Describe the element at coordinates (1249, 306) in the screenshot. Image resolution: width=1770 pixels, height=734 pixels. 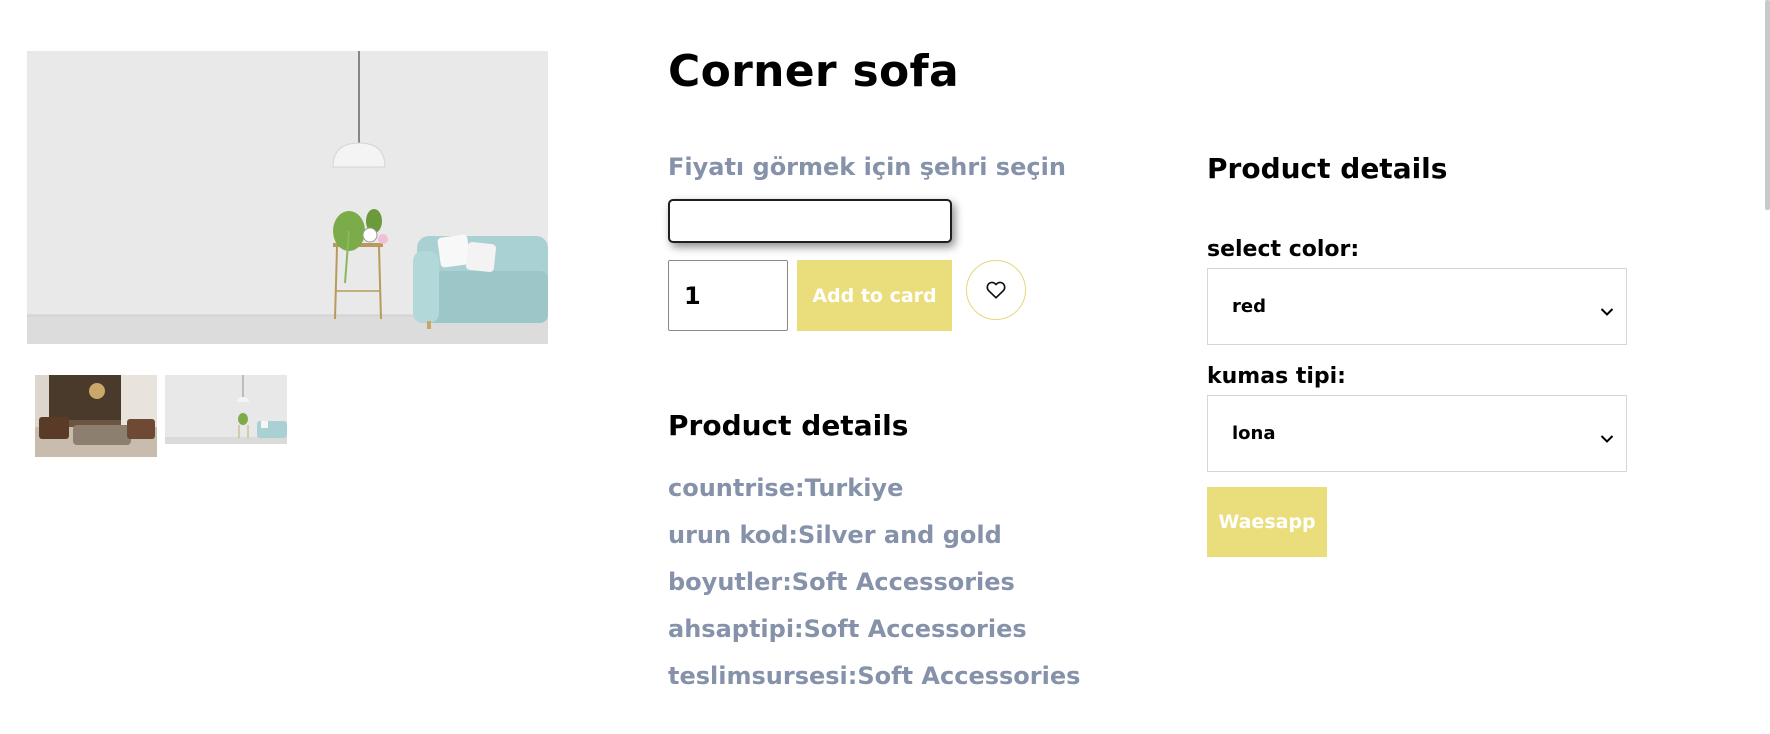
I see `color-select-value: red` at that location.